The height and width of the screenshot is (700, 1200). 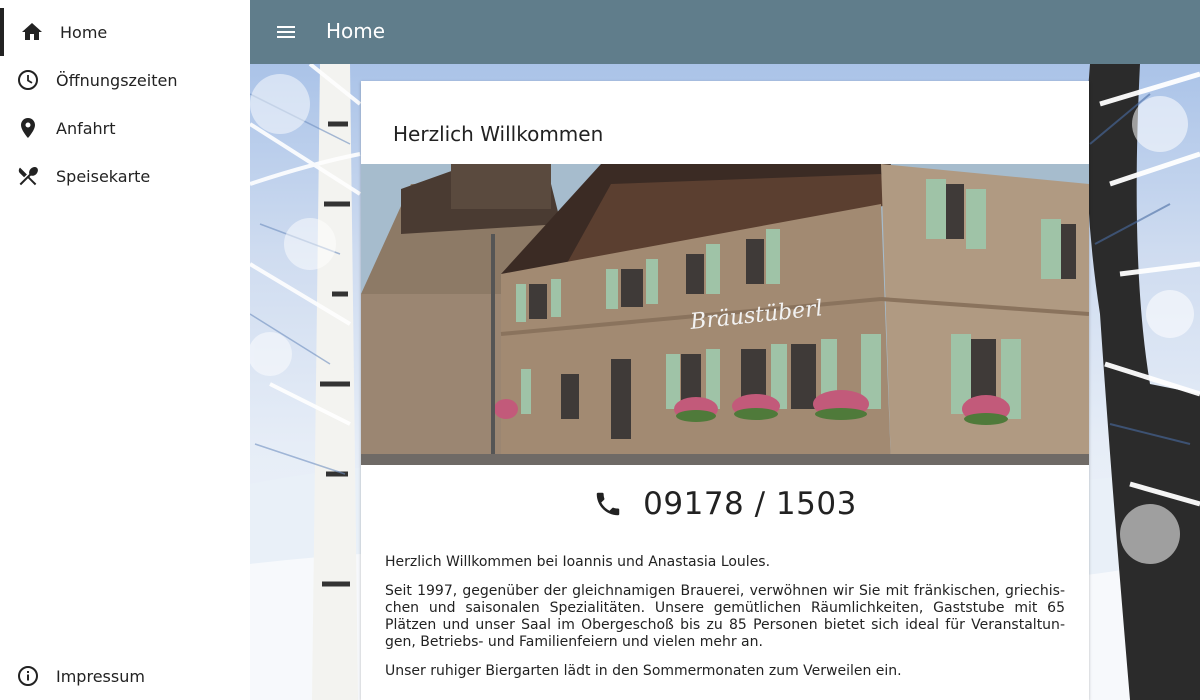 What do you see at coordinates (32, 31) in the screenshot?
I see `home-icon` at bounding box center [32, 31].